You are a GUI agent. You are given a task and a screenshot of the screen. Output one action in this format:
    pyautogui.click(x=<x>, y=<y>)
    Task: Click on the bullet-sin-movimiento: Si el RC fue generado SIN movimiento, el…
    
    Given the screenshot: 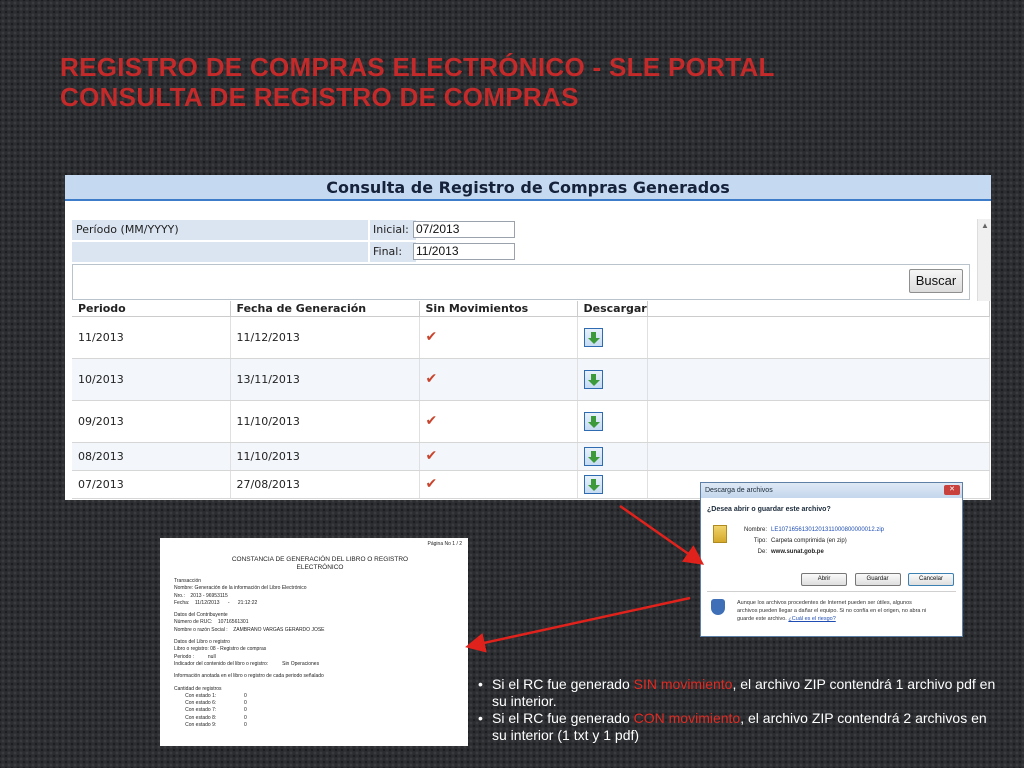 What is the action you would take?
    pyautogui.click(x=738, y=693)
    